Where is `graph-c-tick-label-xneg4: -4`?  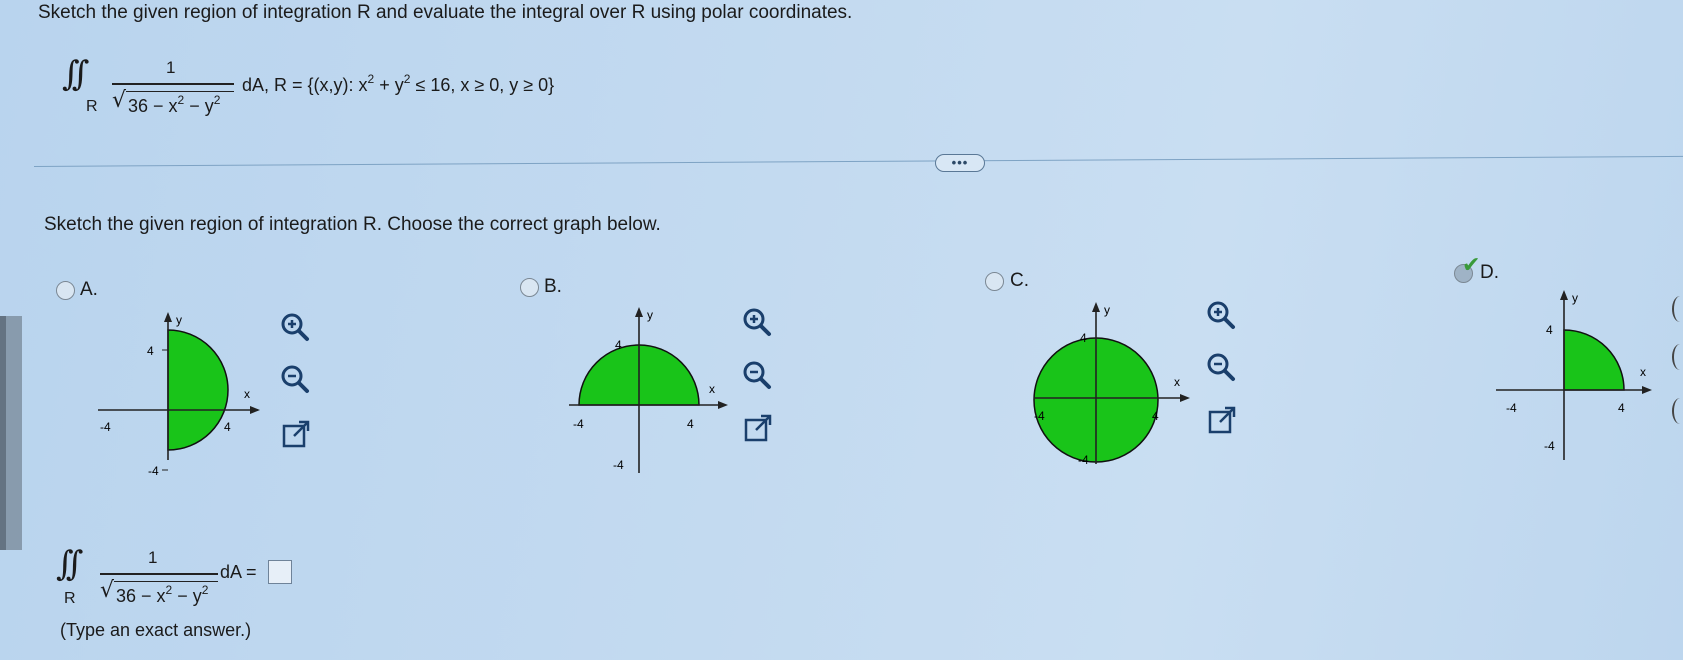 graph-c-tick-label-xneg4: -4 is located at coordinates (1039, 416).